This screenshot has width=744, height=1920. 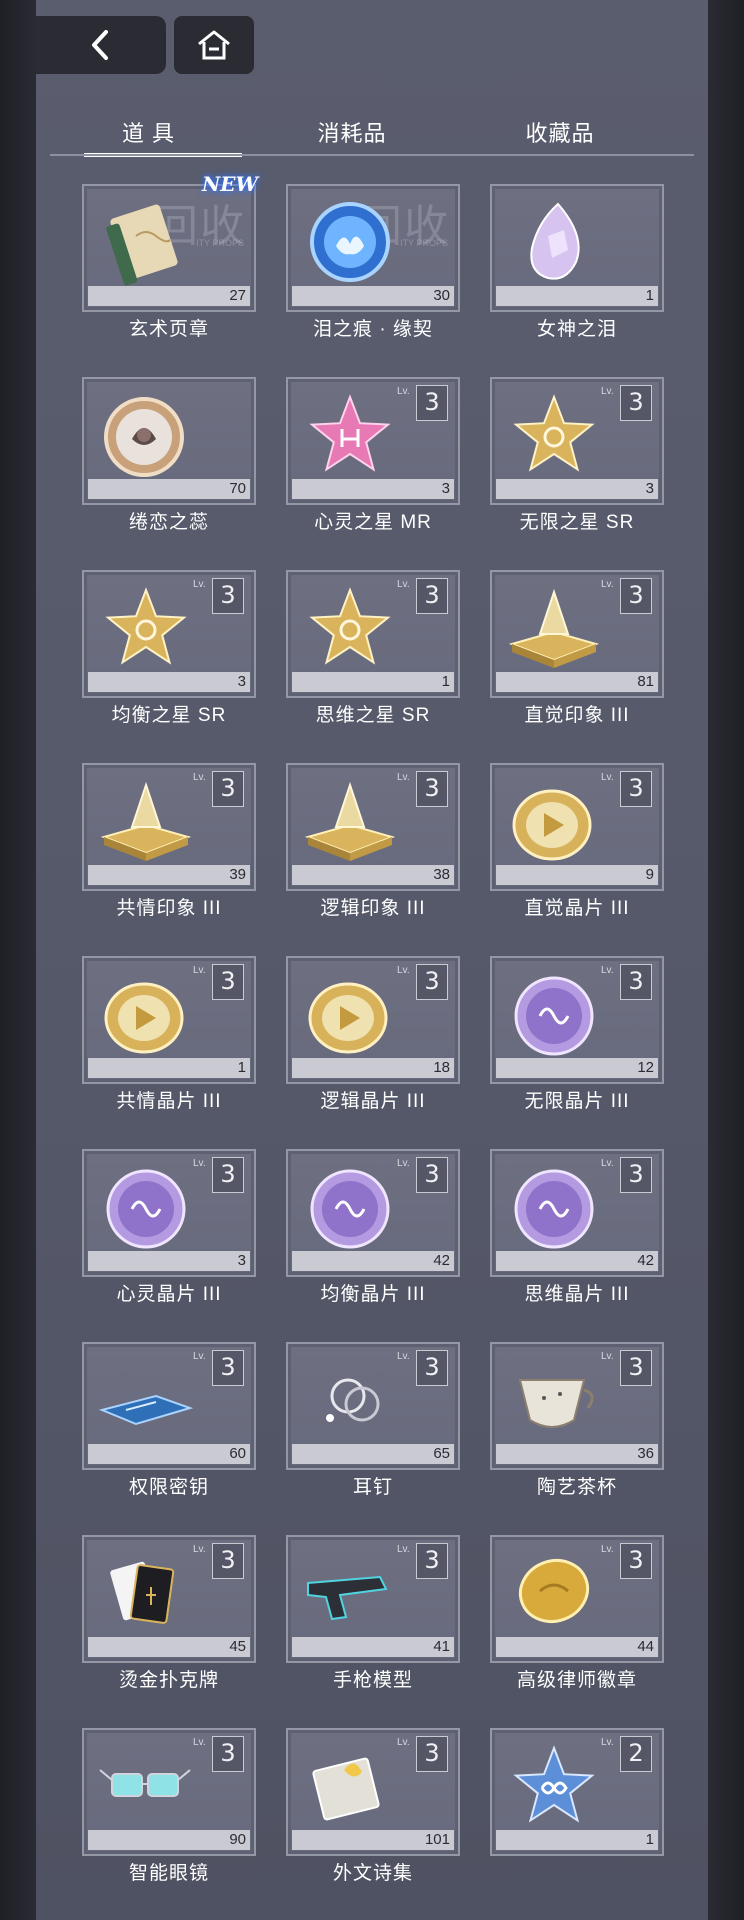 What do you see at coordinates (168, 1487) in the screenshot?
I see `item-name: 权限密钥` at bounding box center [168, 1487].